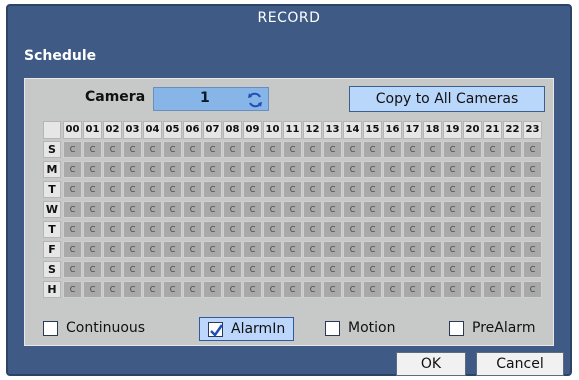  Describe the element at coordinates (512, 130) in the screenshot. I see `hour-header: 22` at that location.